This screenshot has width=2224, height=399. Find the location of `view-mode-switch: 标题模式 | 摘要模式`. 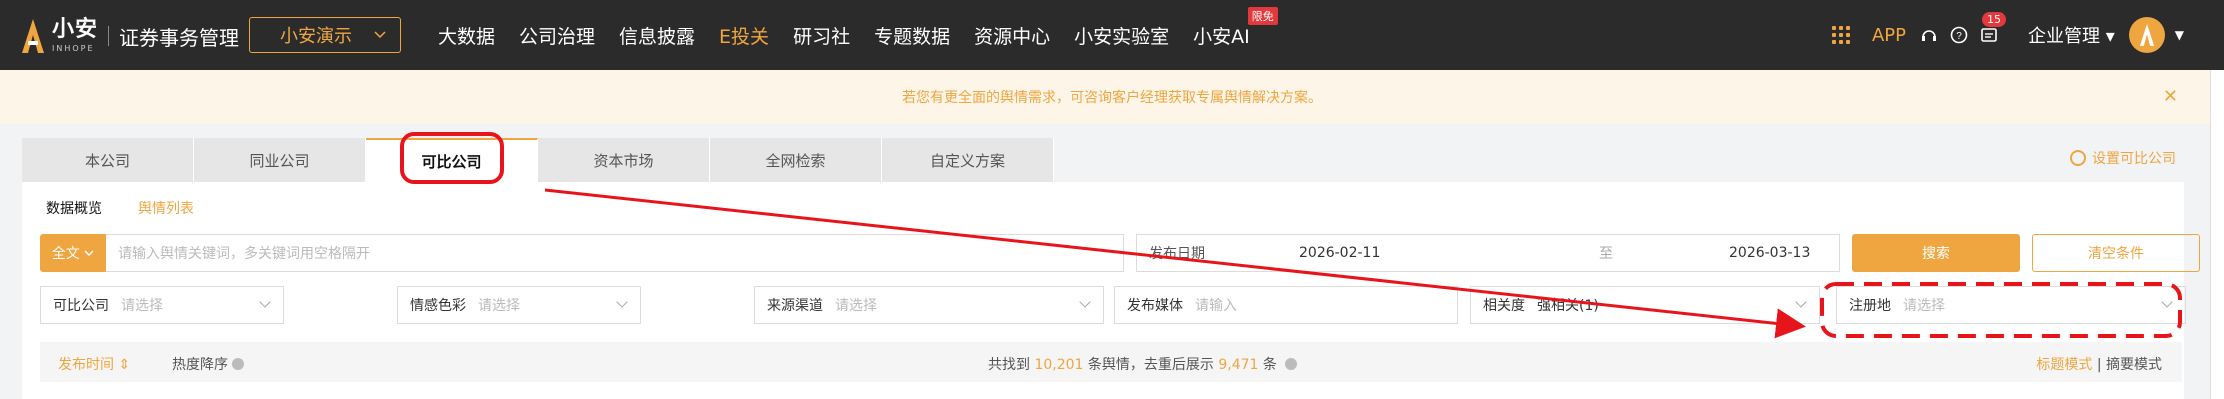

view-mode-switch: 标题模式 | 摘要模式 is located at coordinates (2099, 364).